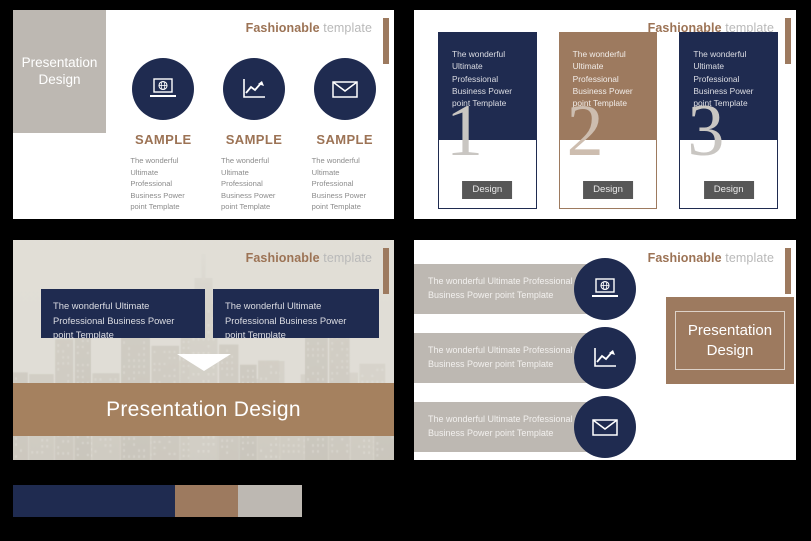 Image resolution: width=811 pixels, height=541 pixels. Describe the element at coordinates (206, 501) in the screenshot. I see `tan-swatch` at that location.